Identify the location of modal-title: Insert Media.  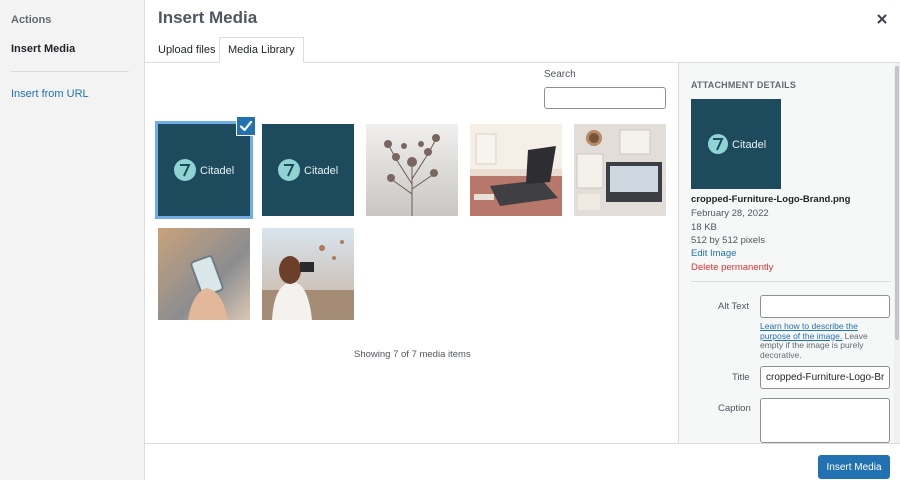
(208, 17).